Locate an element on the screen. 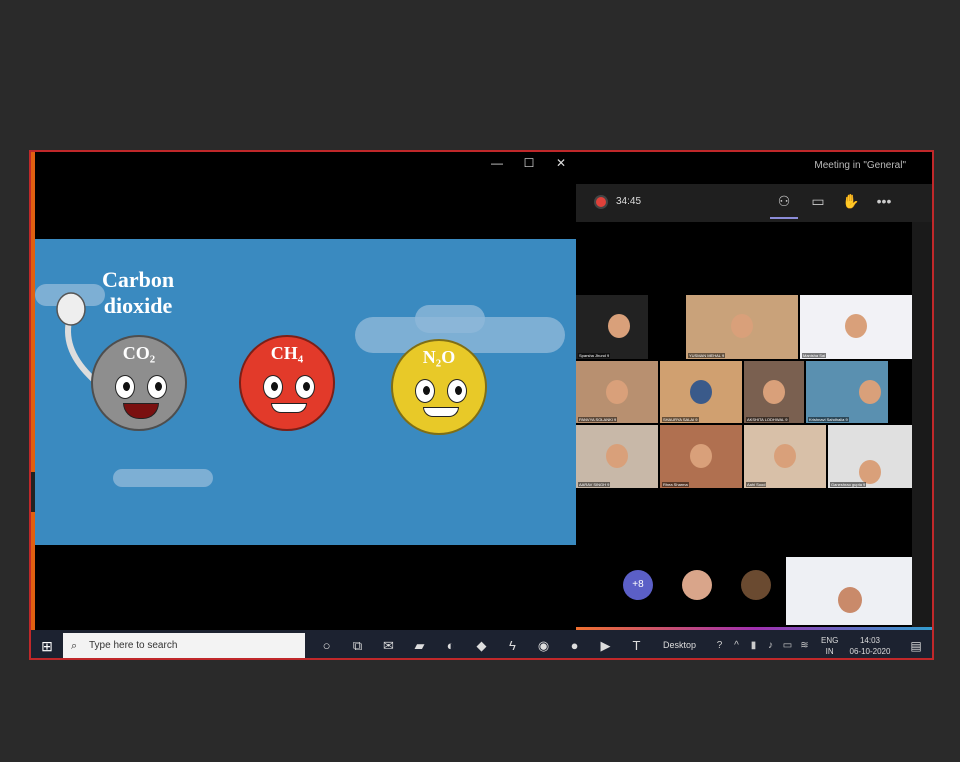 The image size is (960, 762). participant-tile: AKSHITA LODHWAL 9 is located at coordinates (774, 392).